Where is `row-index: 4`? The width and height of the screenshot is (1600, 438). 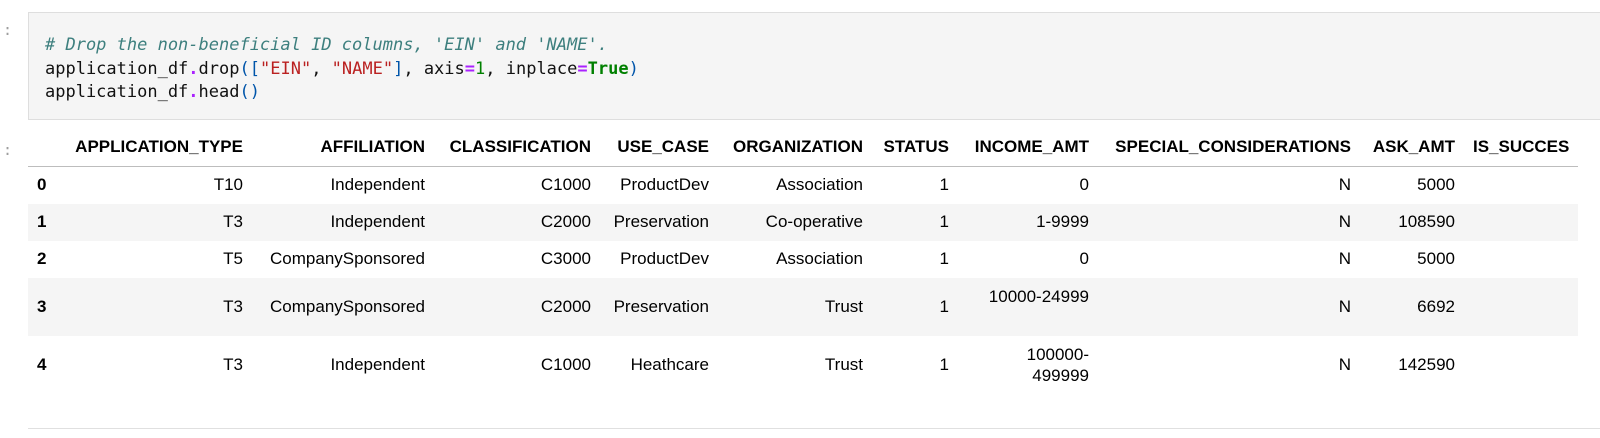
row-index: 4 is located at coordinates (42, 364).